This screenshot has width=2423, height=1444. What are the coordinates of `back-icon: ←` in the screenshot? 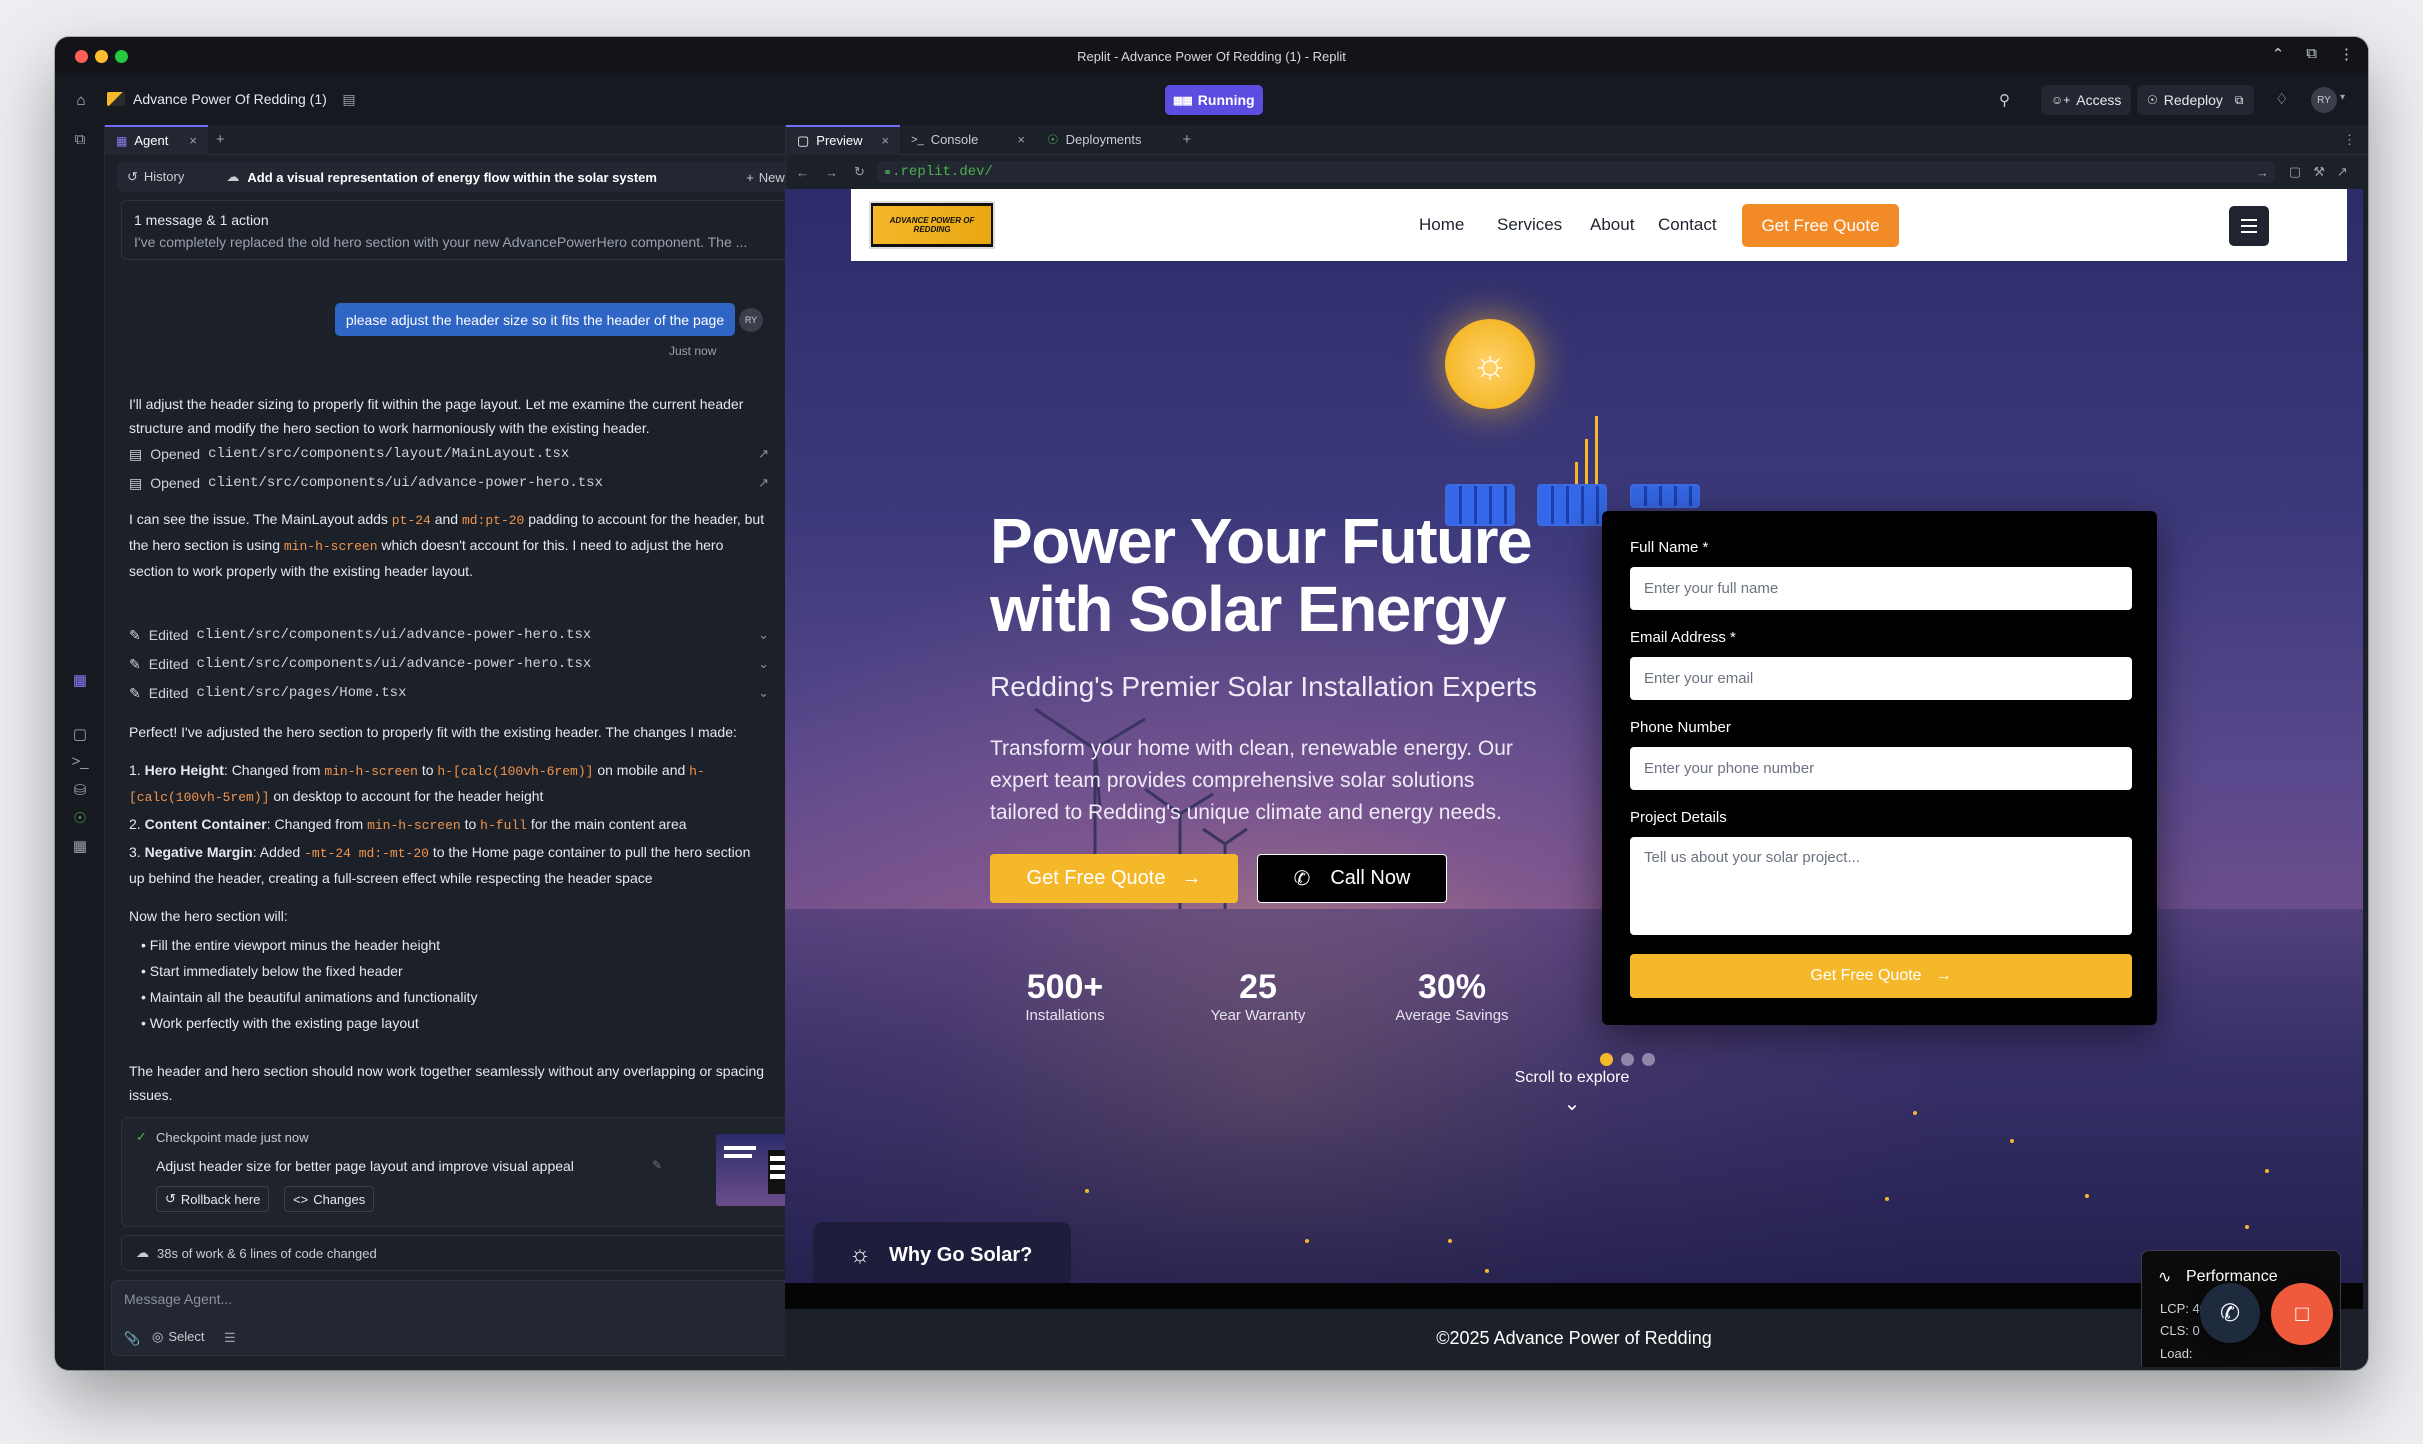 It's located at (802, 172).